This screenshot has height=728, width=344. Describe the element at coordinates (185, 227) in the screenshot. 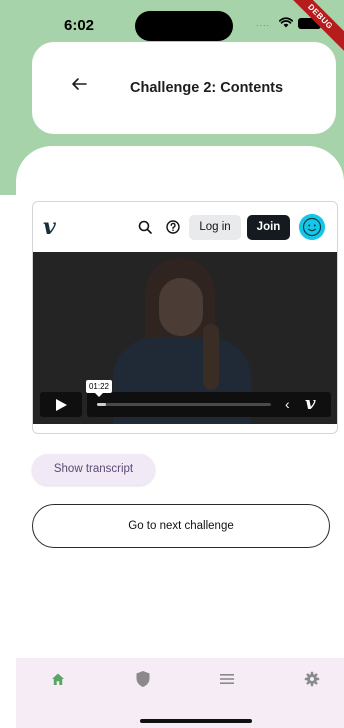

I see `vimeo-toolbar: v Log in Join` at that location.